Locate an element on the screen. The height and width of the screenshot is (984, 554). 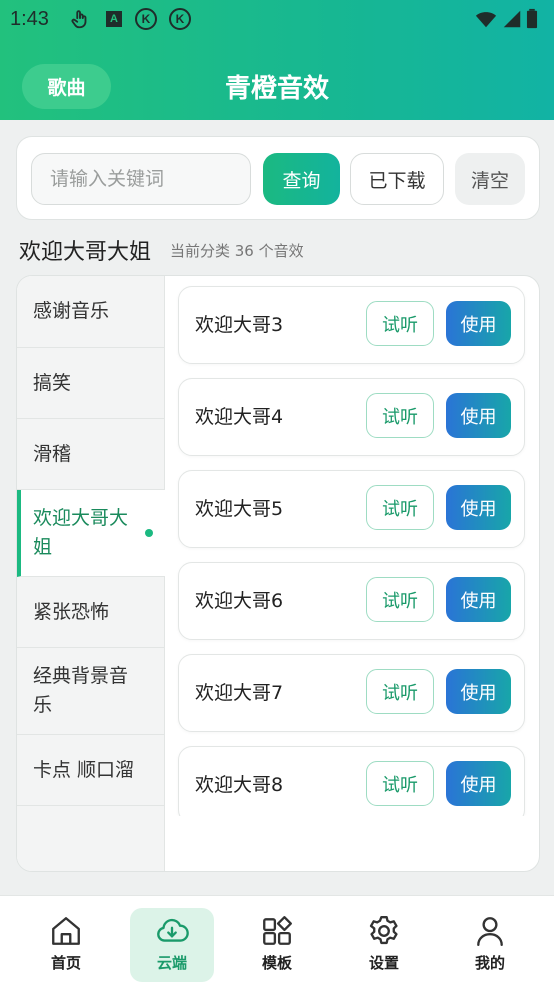
grid-icon is located at coordinates (277, 930).